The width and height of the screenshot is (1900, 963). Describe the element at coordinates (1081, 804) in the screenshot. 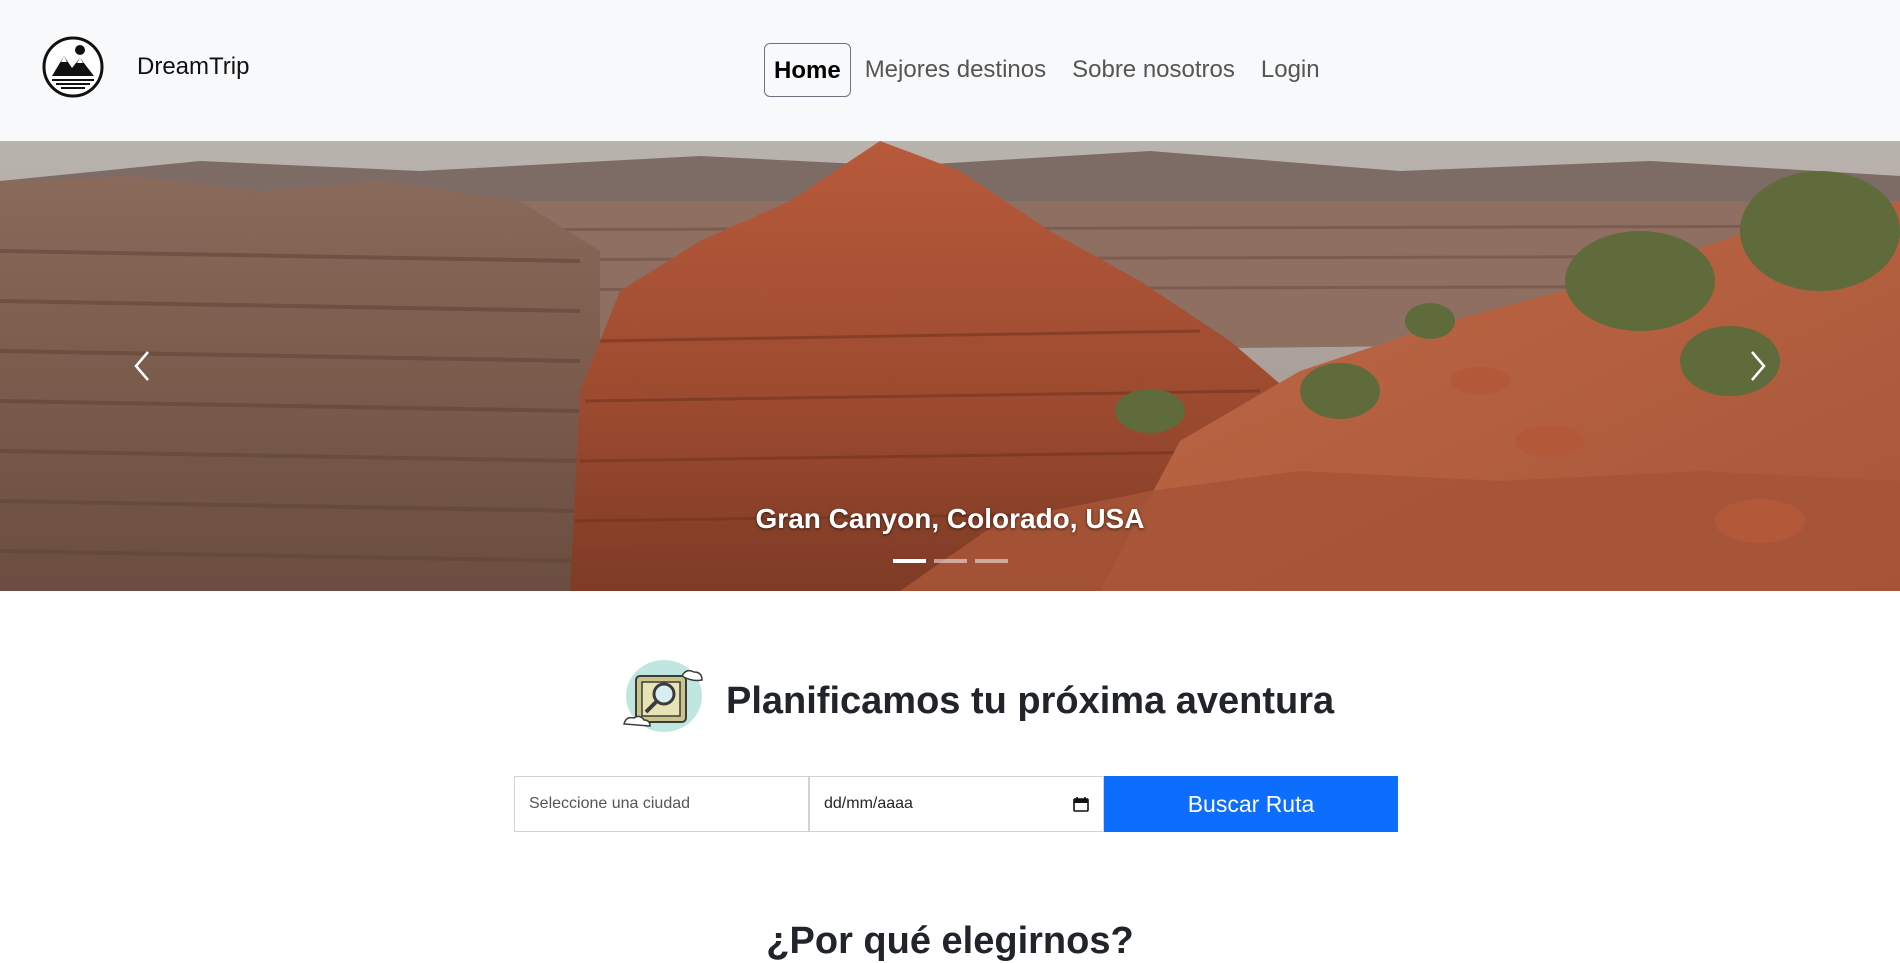

I see `calendar-icon` at that location.